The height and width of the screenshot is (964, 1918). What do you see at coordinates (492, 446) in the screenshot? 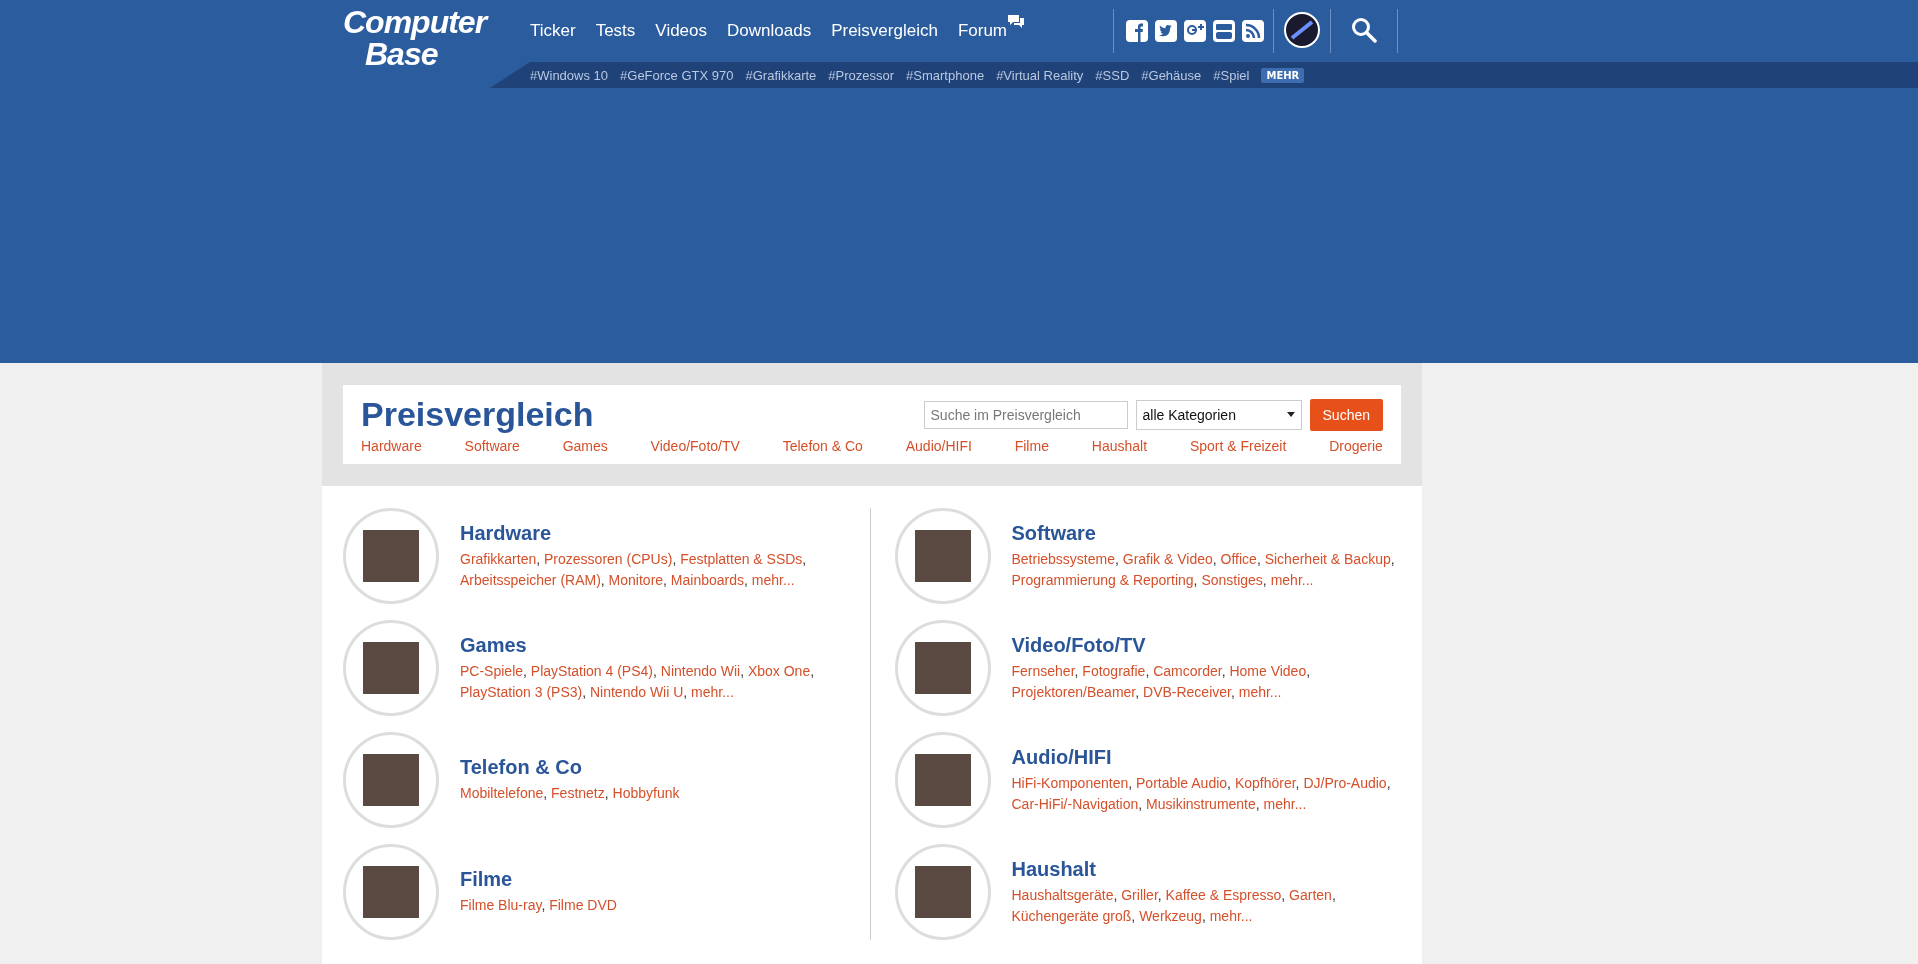
I see `category-link: Software` at bounding box center [492, 446].